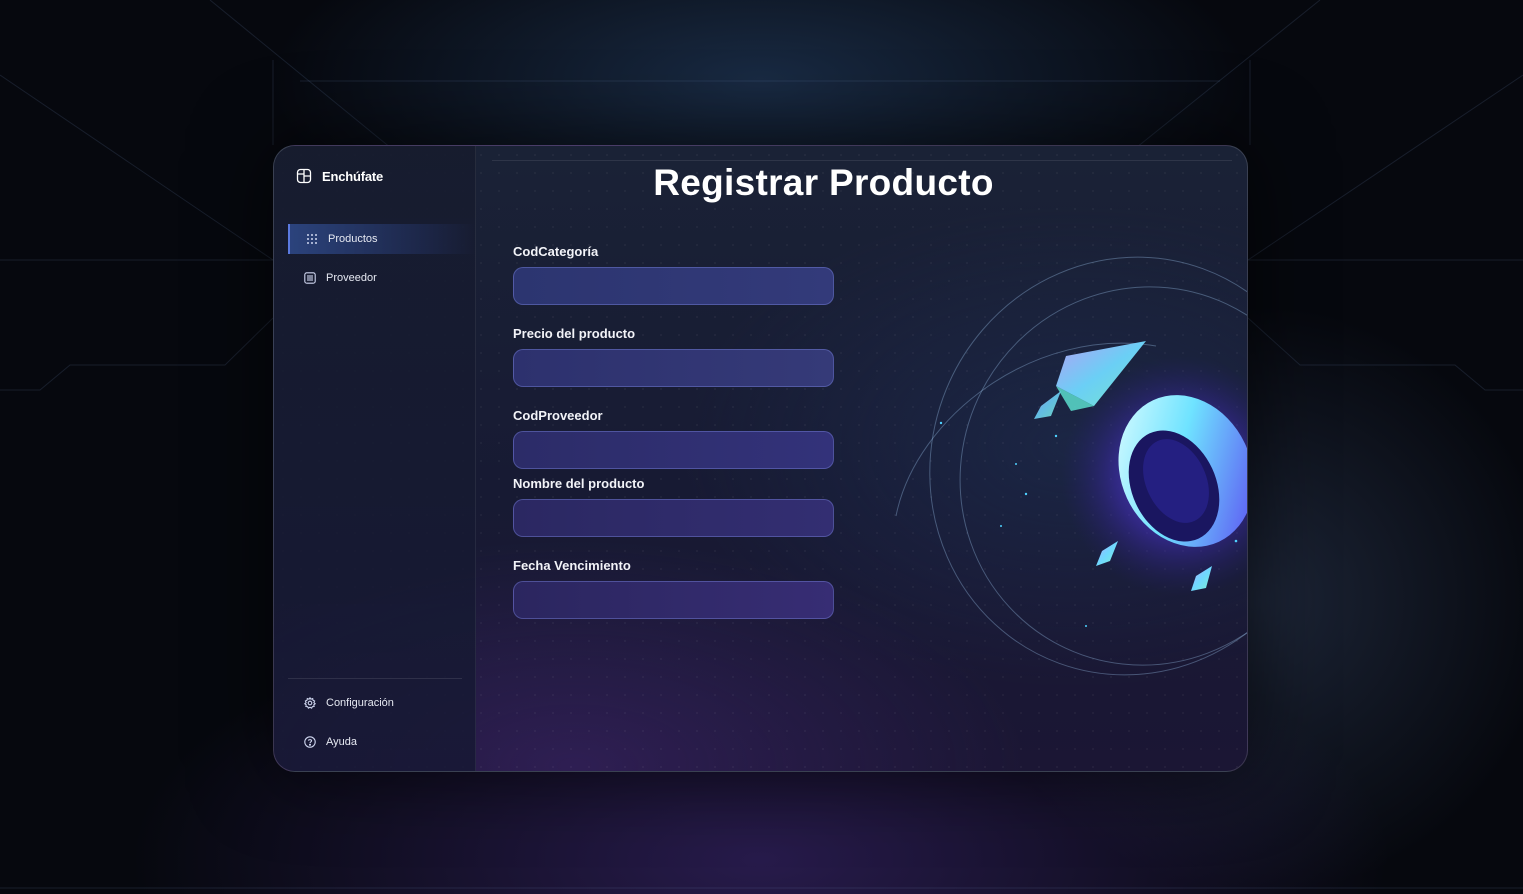  What do you see at coordinates (360, 703) in the screenshot?
I see `sidebar-item-label: Configuración` at bounding box center [360, 703].